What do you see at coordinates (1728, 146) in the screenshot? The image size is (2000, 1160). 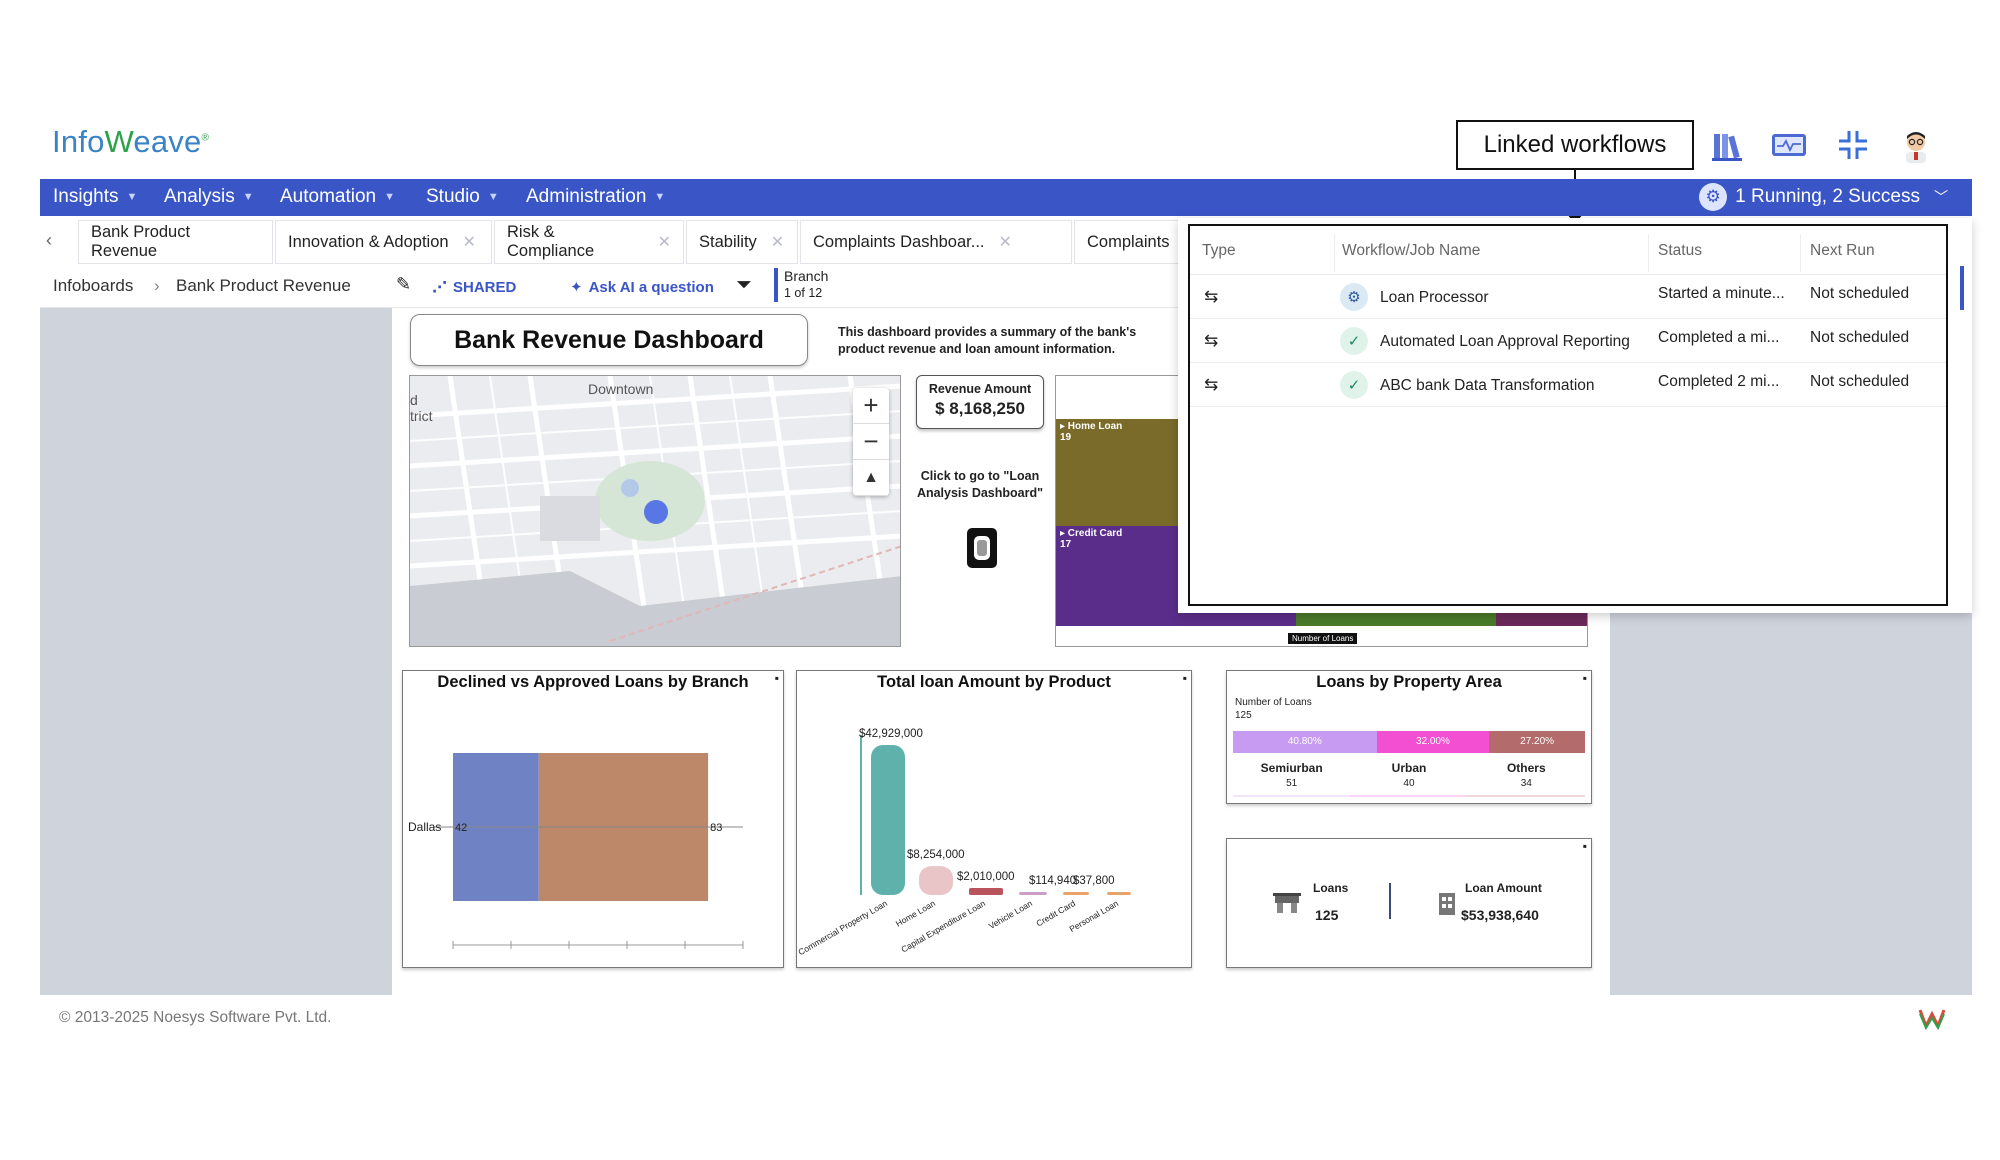 I see `library-icon` at bounding box center [1728, 146].